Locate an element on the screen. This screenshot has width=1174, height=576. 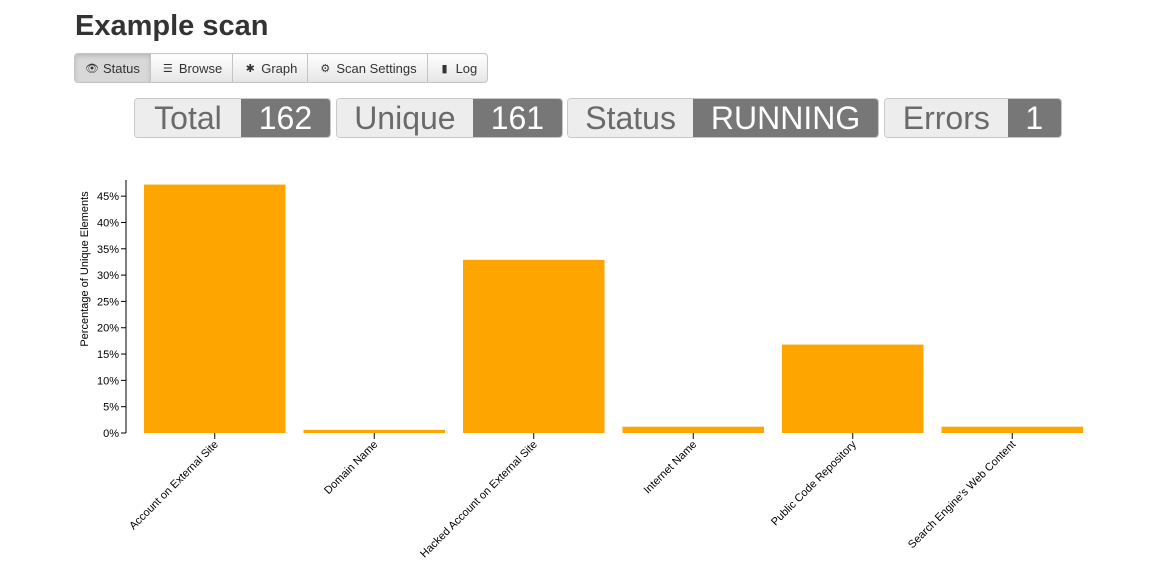
x-tick-label: Hacked Account on External Site is located at coordinates (479, 500).